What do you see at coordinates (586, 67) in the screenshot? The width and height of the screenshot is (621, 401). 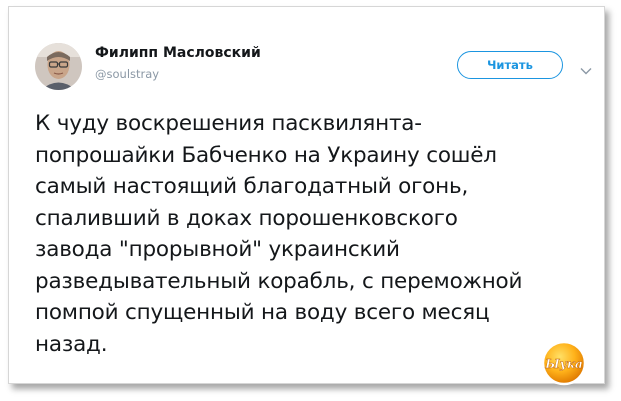 I see `chevron-down-icon` at bounding box center [586, 67].